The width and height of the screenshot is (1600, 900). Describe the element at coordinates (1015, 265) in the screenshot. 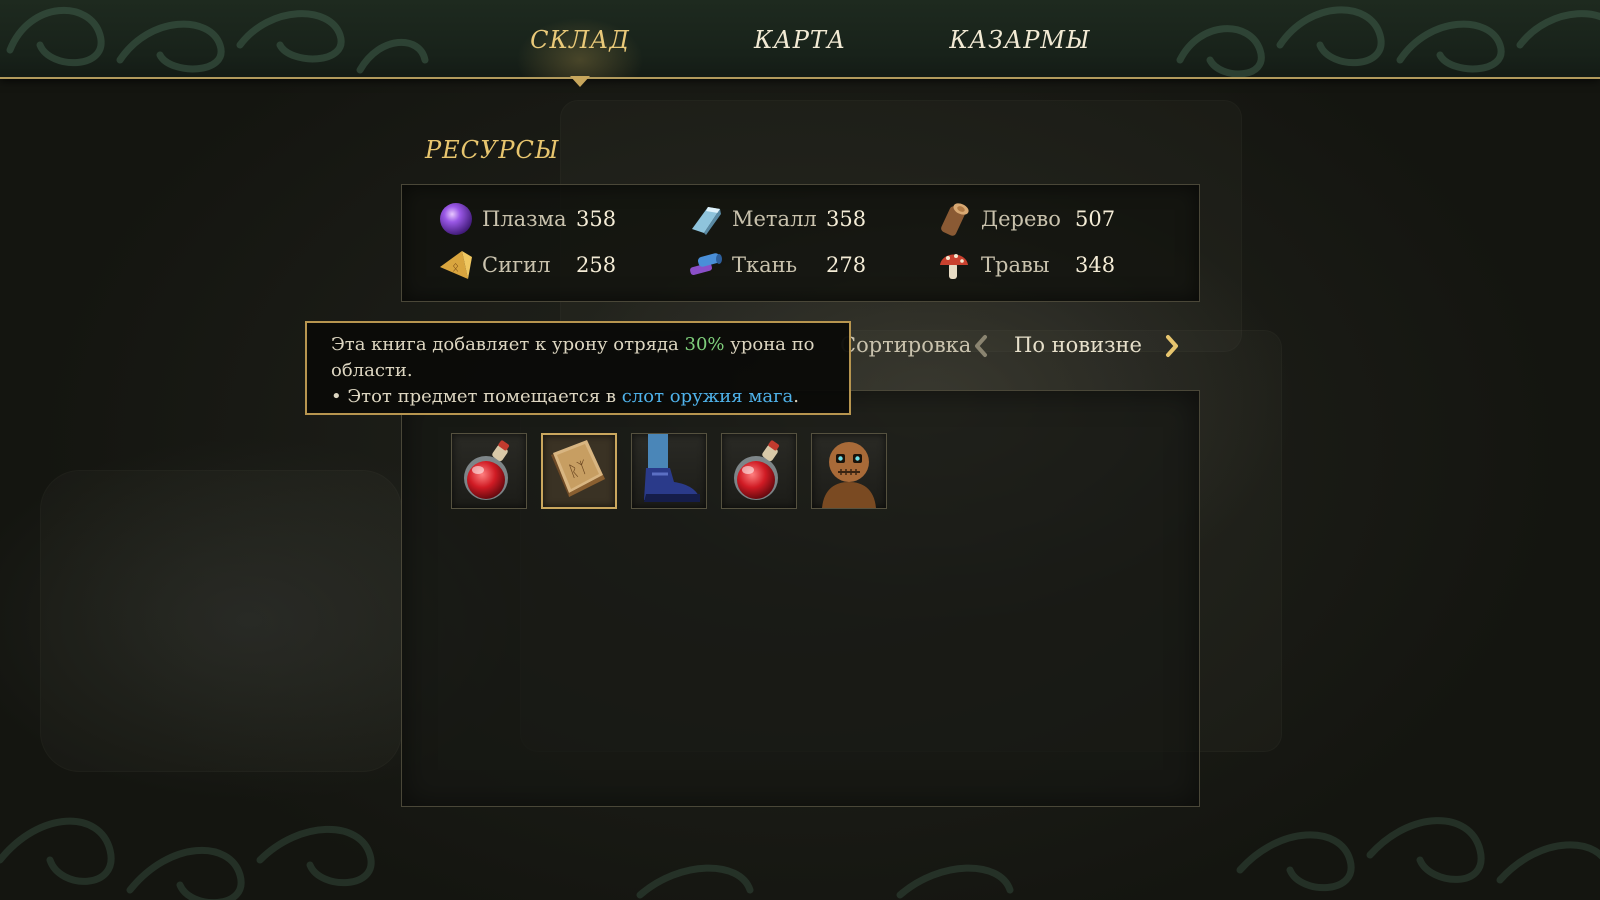

I see `resource-name: Травы` at that location.